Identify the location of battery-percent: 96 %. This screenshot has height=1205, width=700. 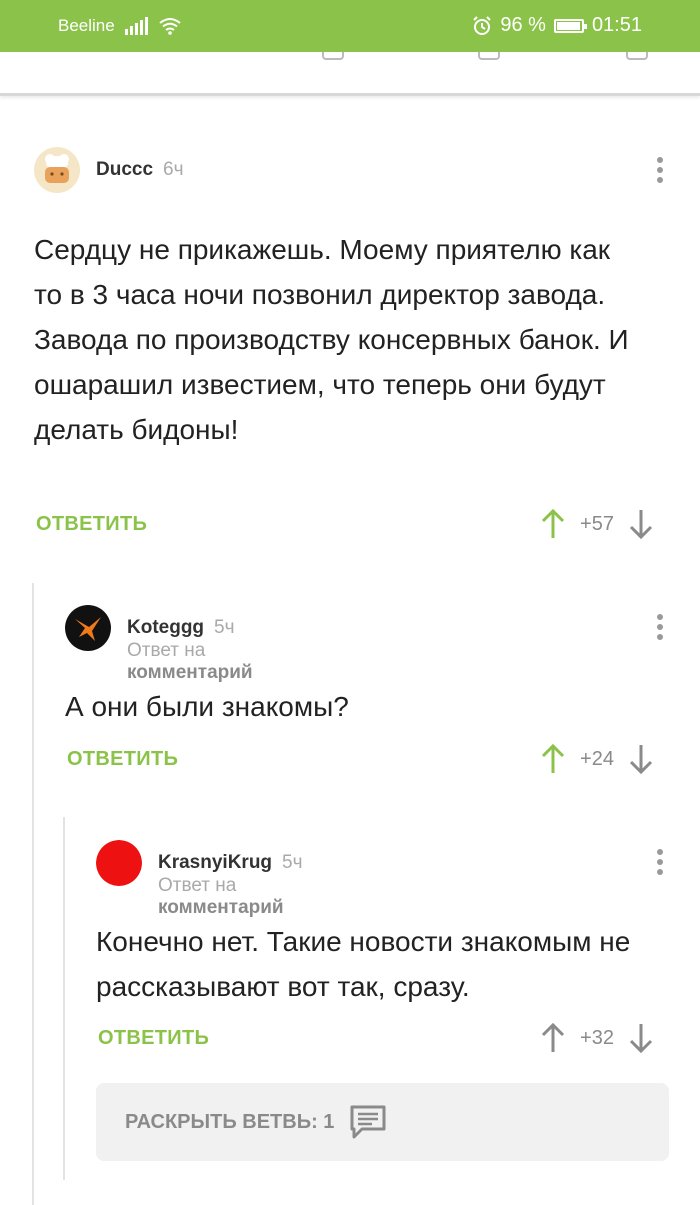
(523, 25).